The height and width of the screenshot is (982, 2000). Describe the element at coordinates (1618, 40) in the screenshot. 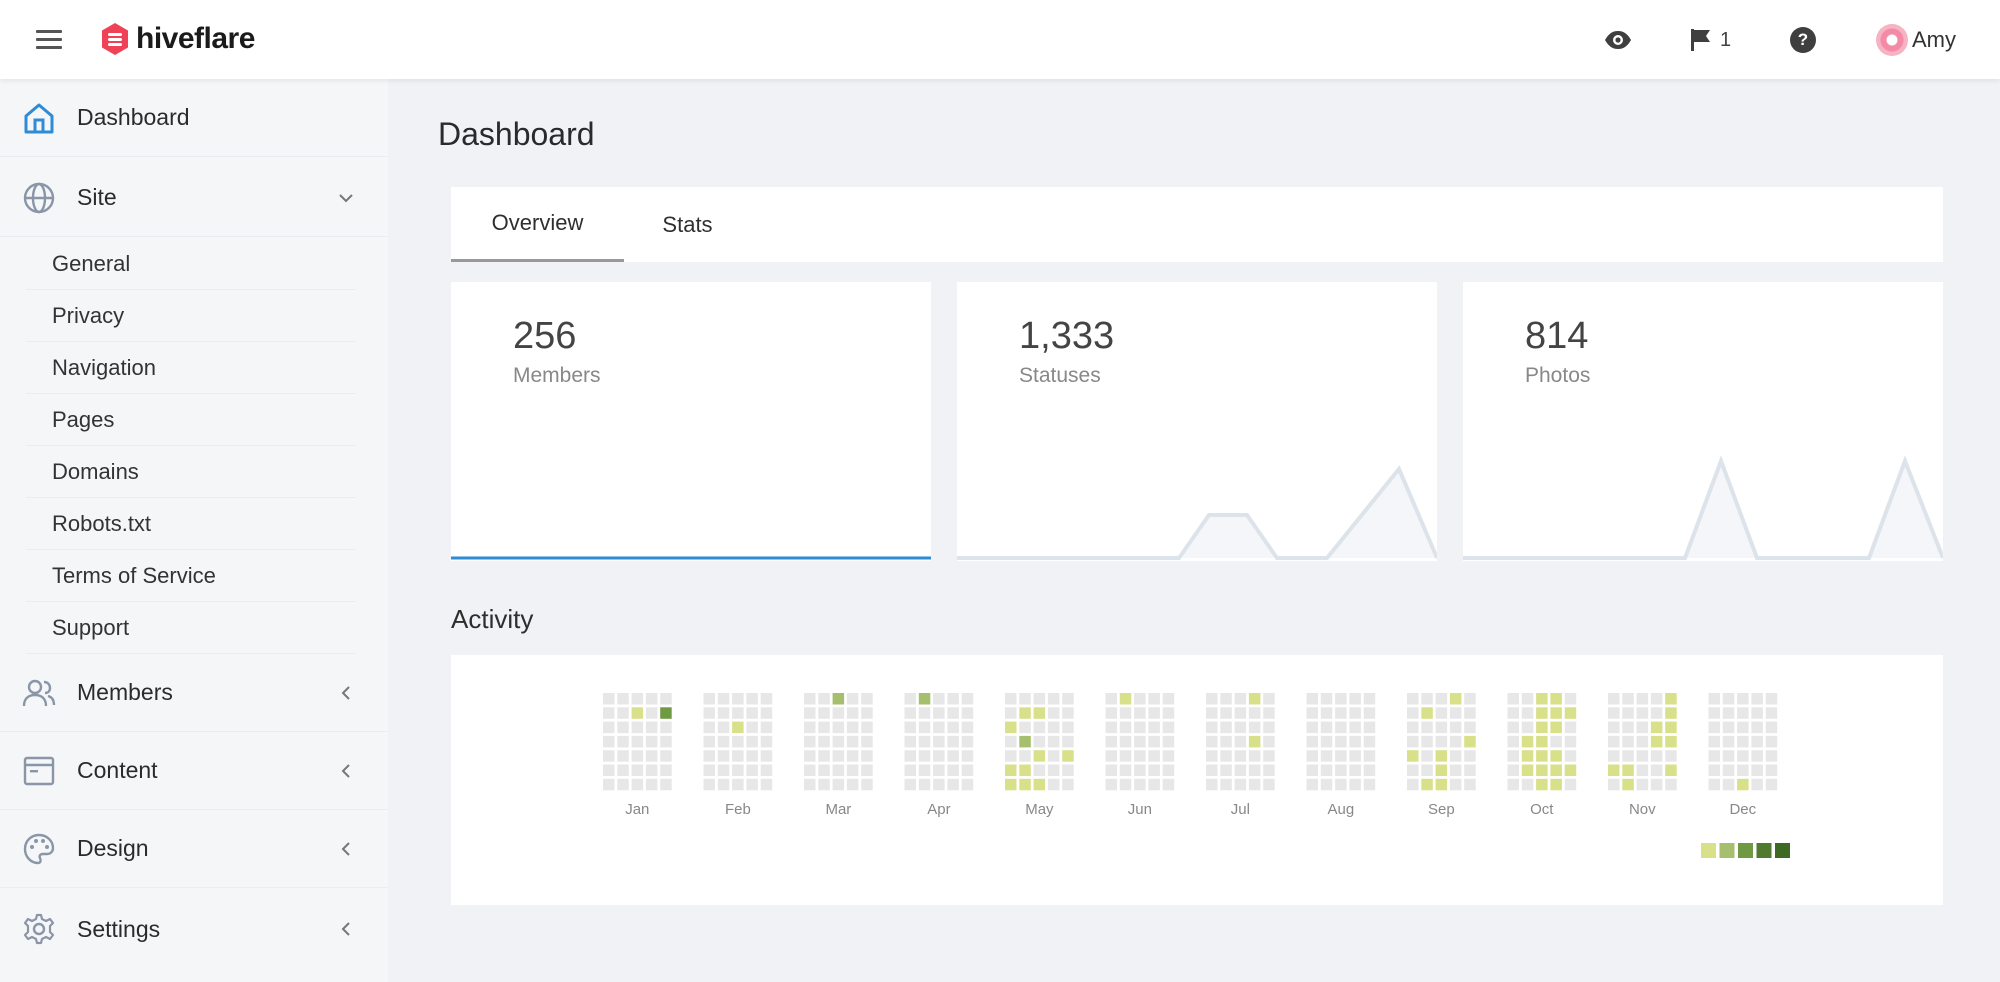

I see `preview-button` at that location.